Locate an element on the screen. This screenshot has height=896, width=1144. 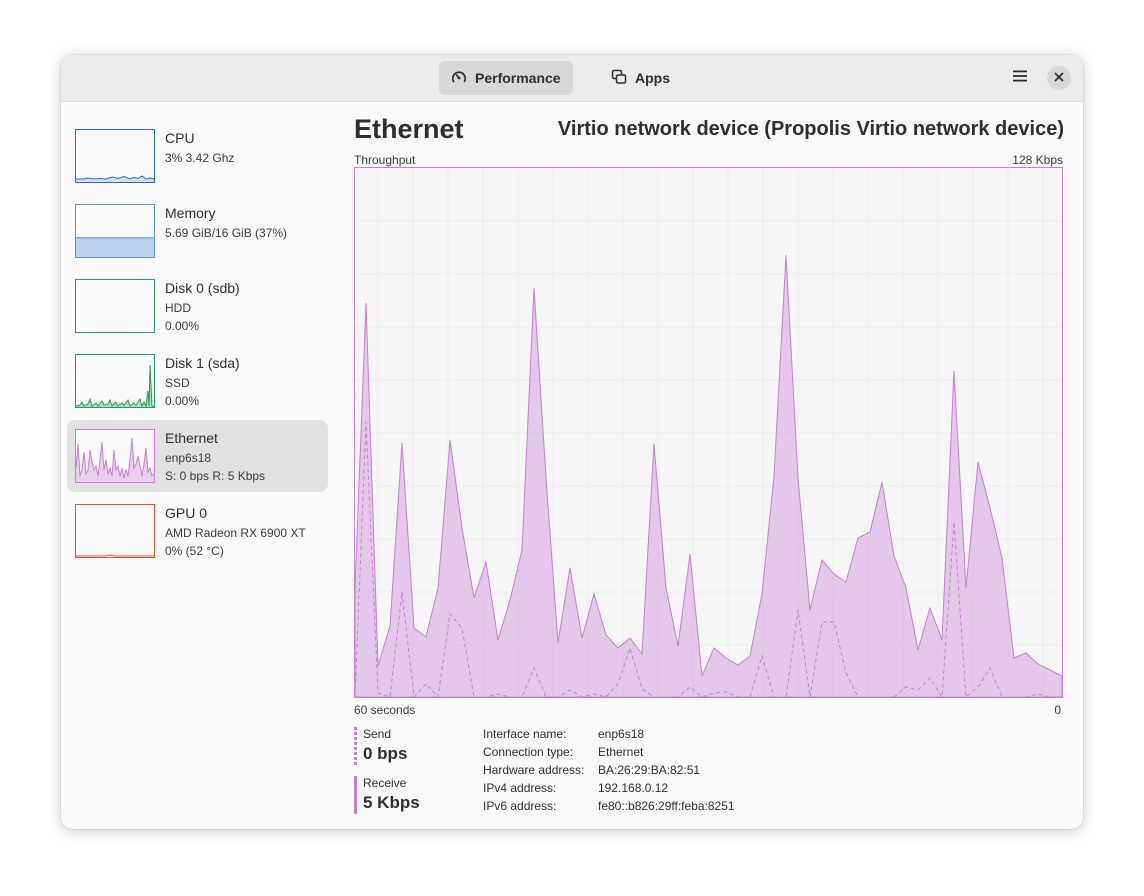
detail-key: IPv4 address: is located at coordinates (520, 788).